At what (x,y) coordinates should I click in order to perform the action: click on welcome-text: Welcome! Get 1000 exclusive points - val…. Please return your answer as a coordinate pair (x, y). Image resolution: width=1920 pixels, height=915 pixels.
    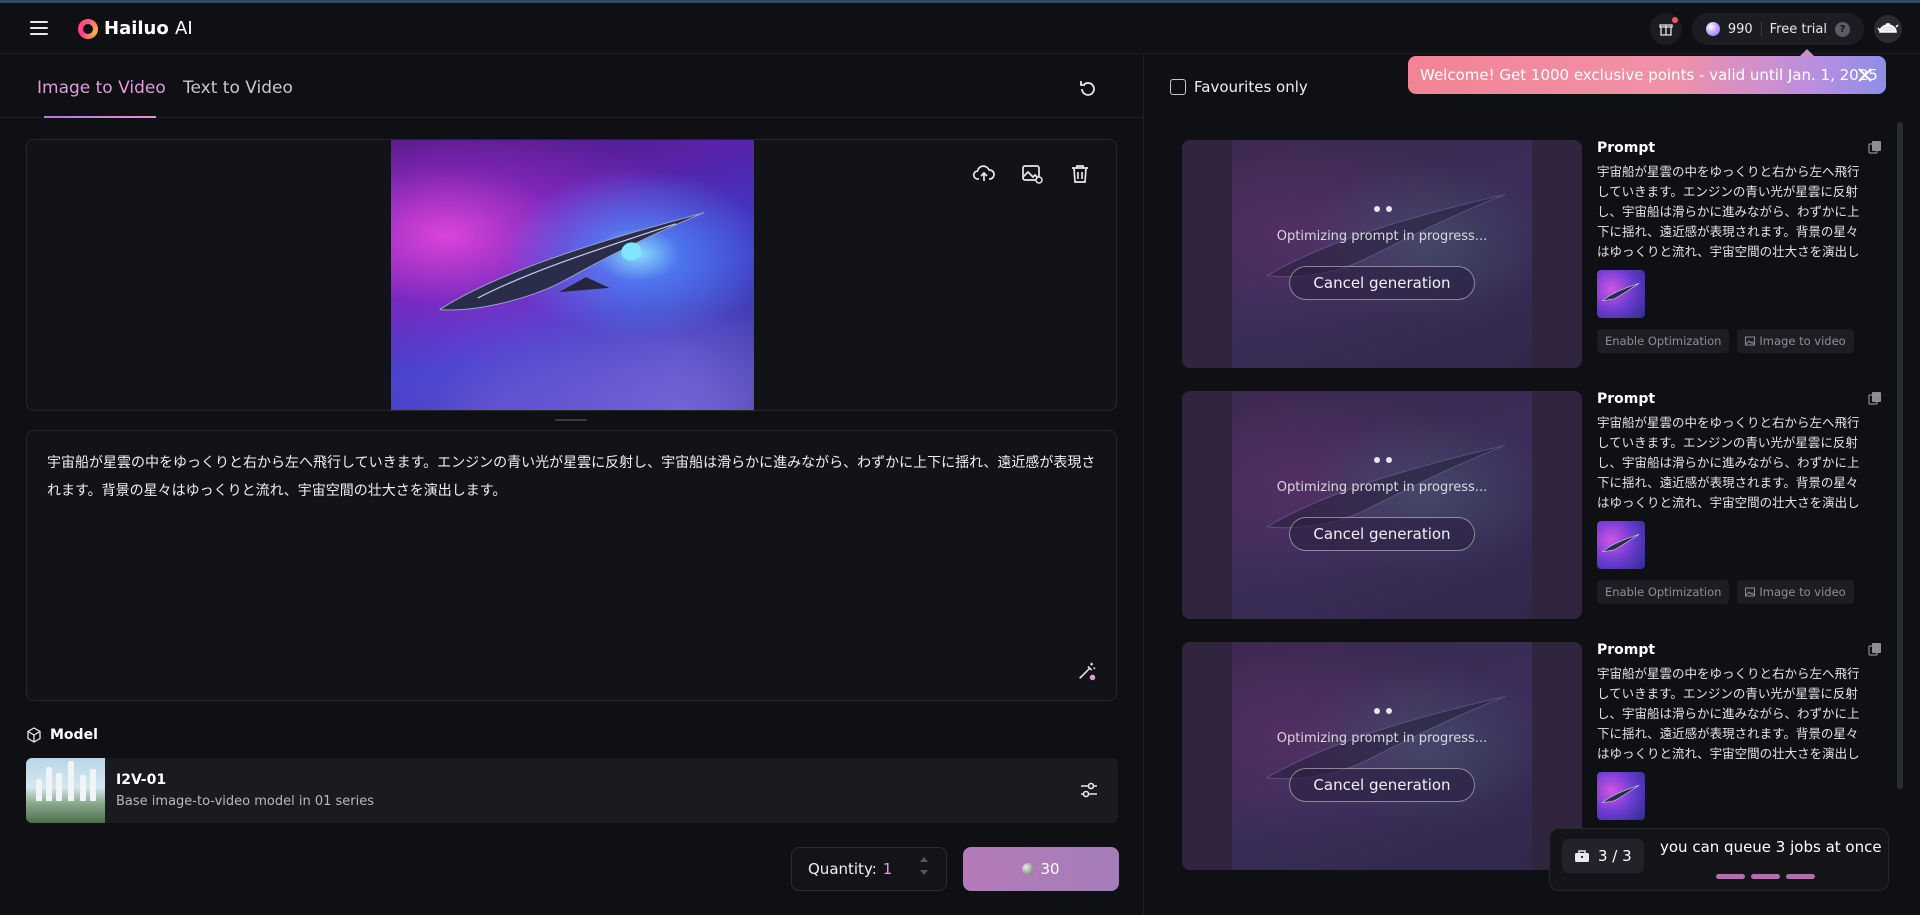
    Looking at the image, I should click on (1649, 75).